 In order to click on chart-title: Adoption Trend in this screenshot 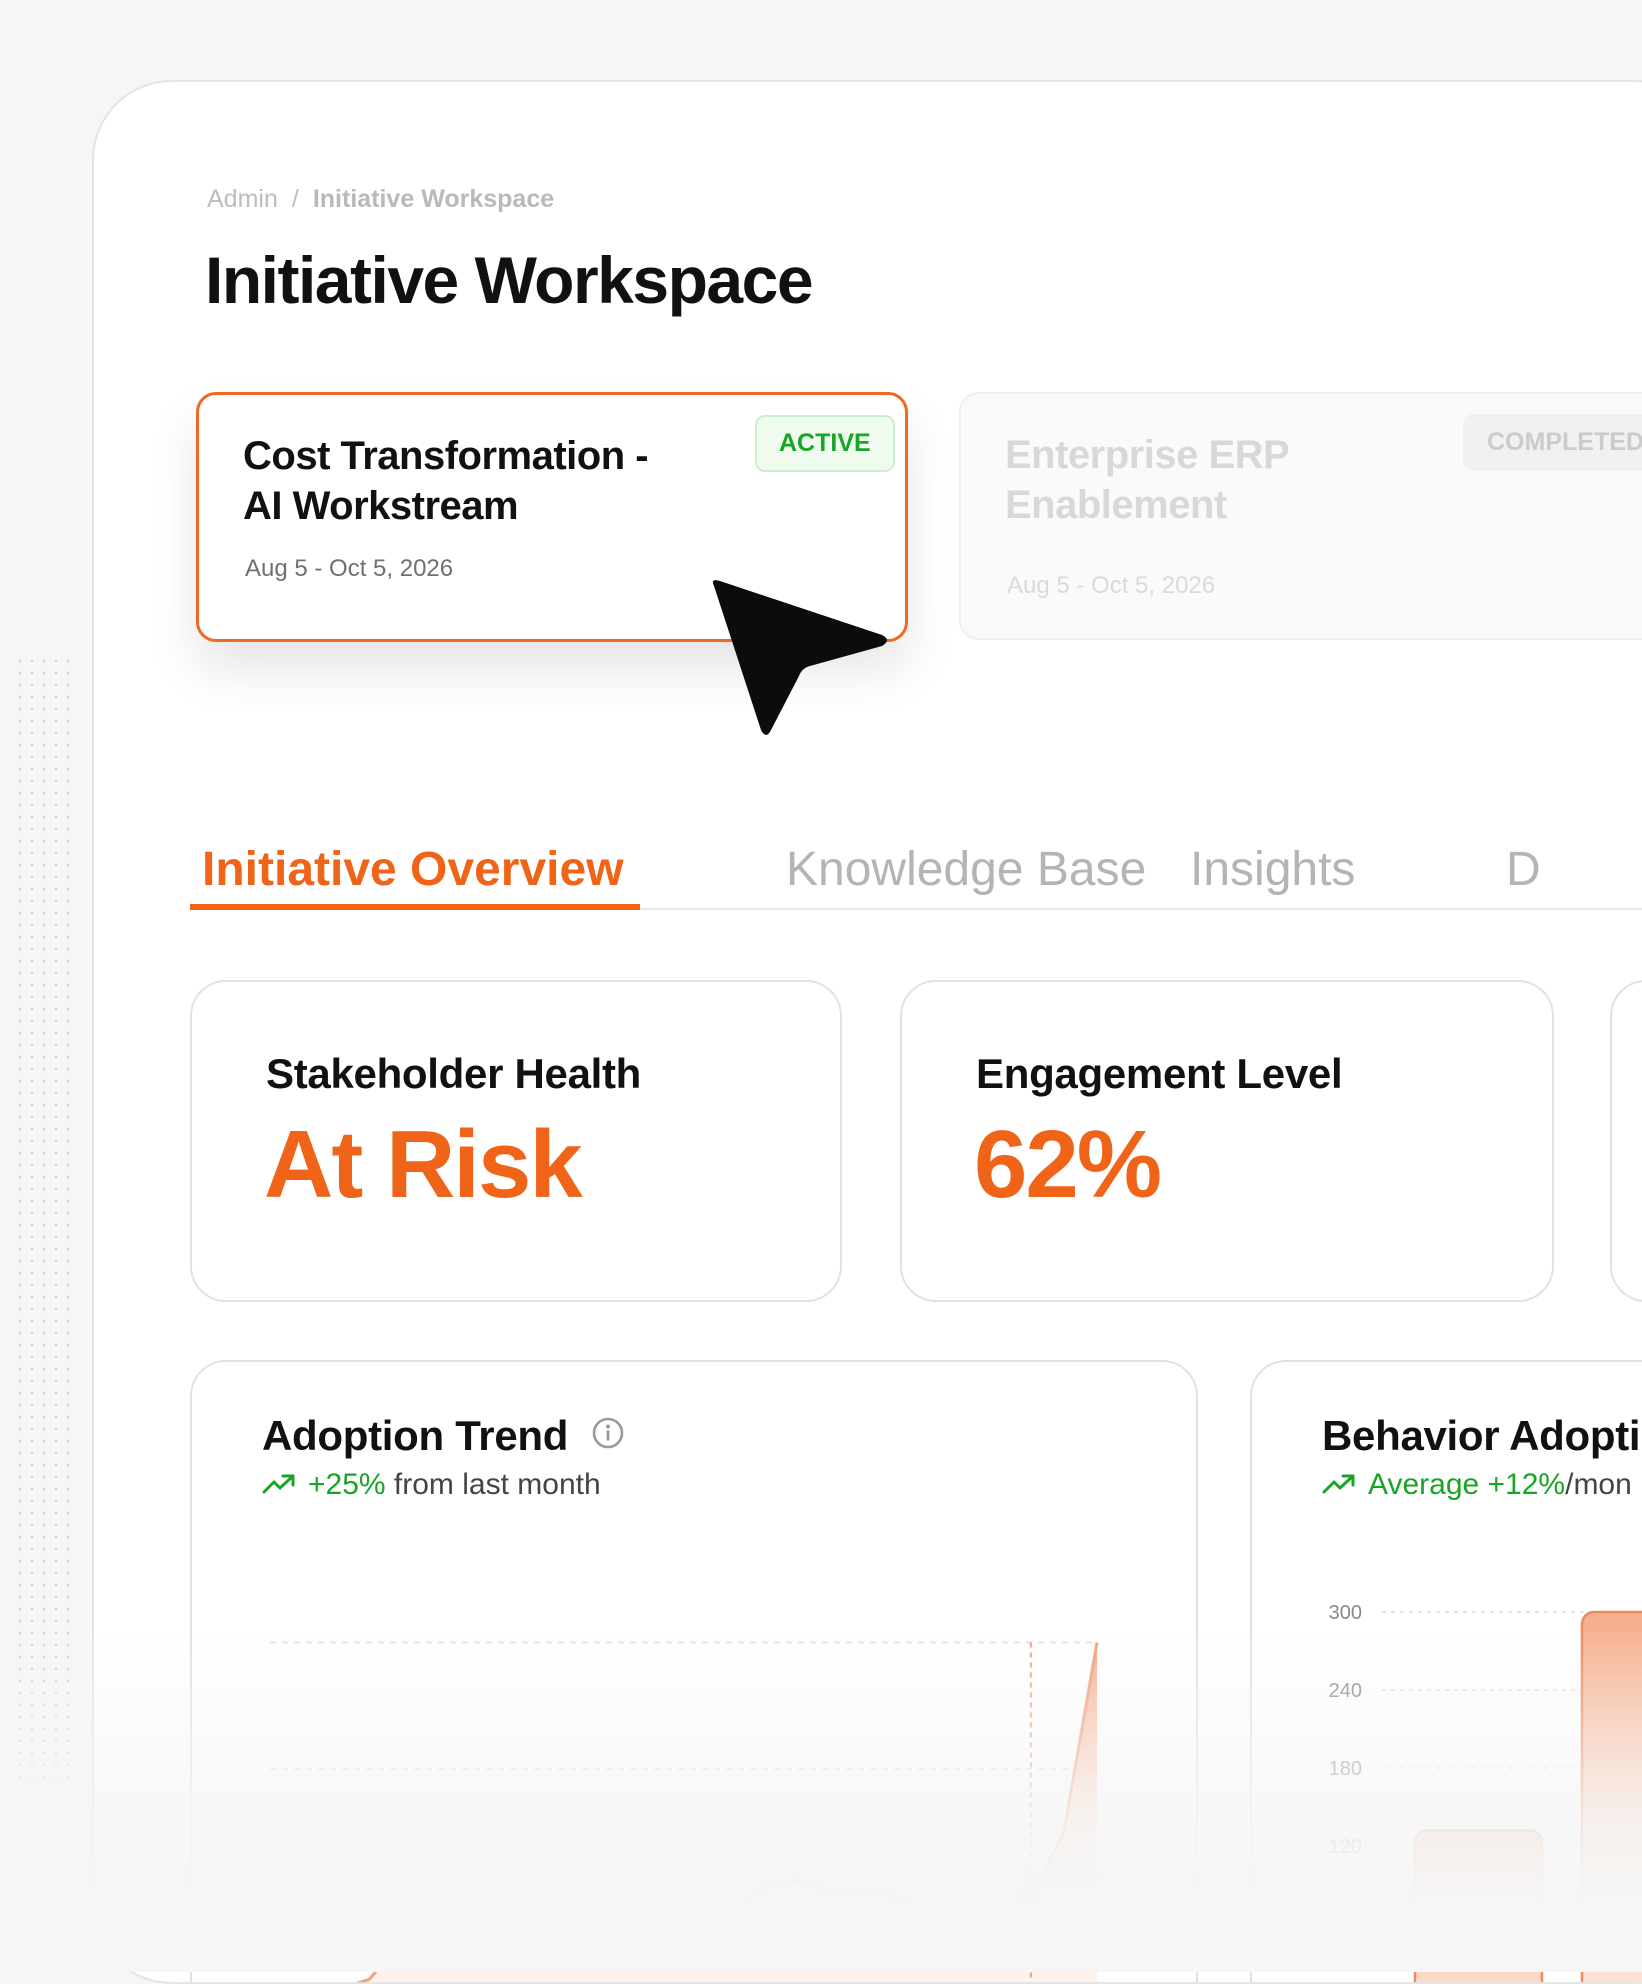, I will do `click(443, 1437)`.